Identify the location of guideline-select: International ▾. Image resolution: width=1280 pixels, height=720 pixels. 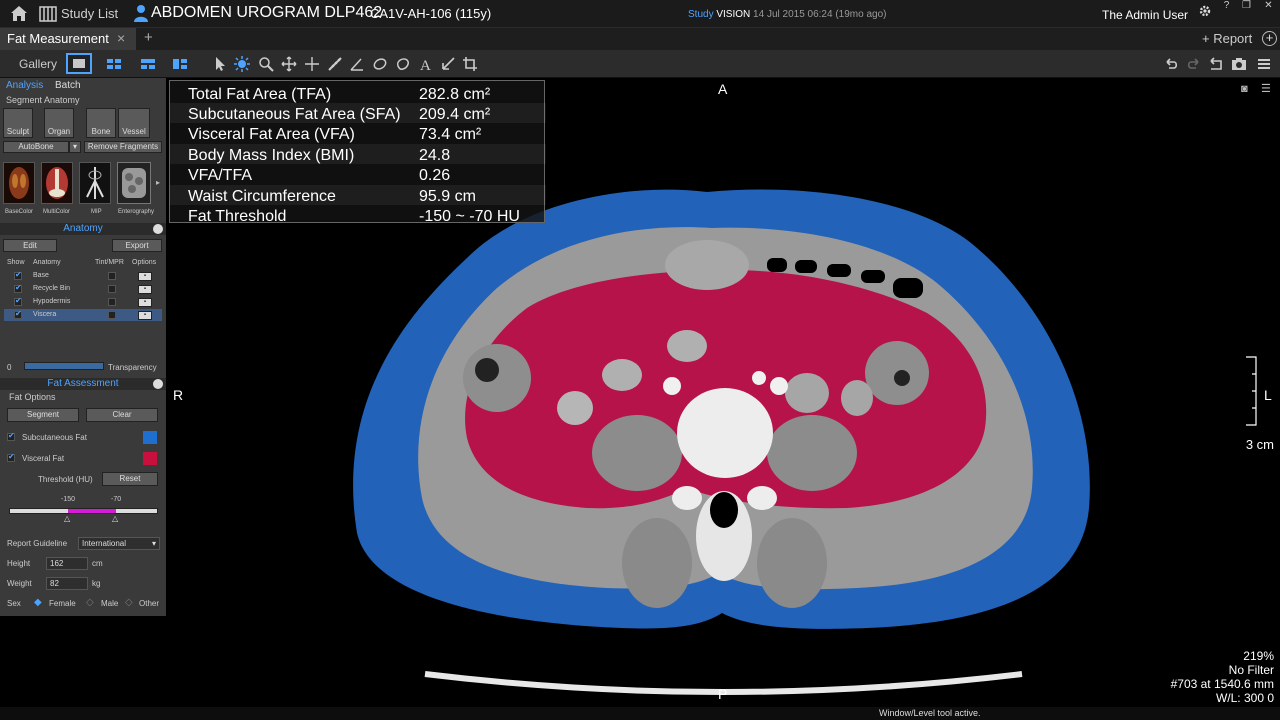
(119, 543).